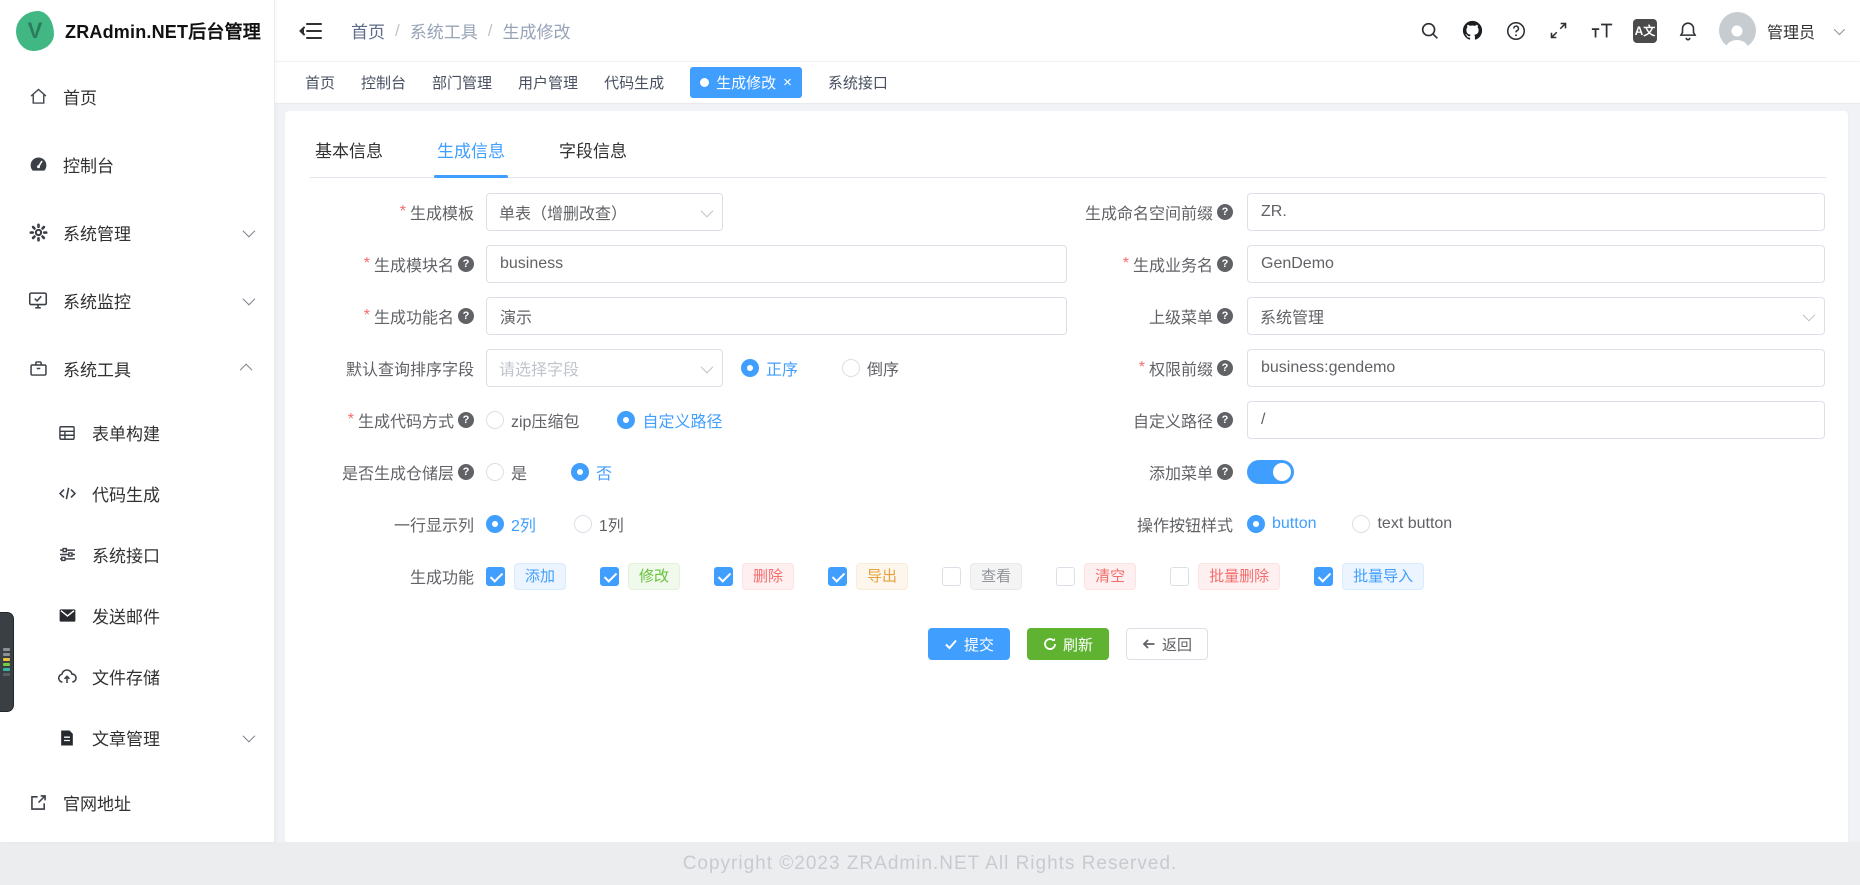  I want to click on gen-template-select: 单表（增删改查）, so click(604, 212).